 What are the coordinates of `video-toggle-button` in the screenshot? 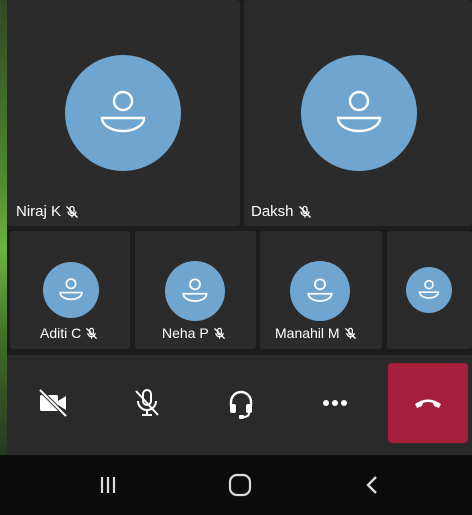 It's located at (53, 403).